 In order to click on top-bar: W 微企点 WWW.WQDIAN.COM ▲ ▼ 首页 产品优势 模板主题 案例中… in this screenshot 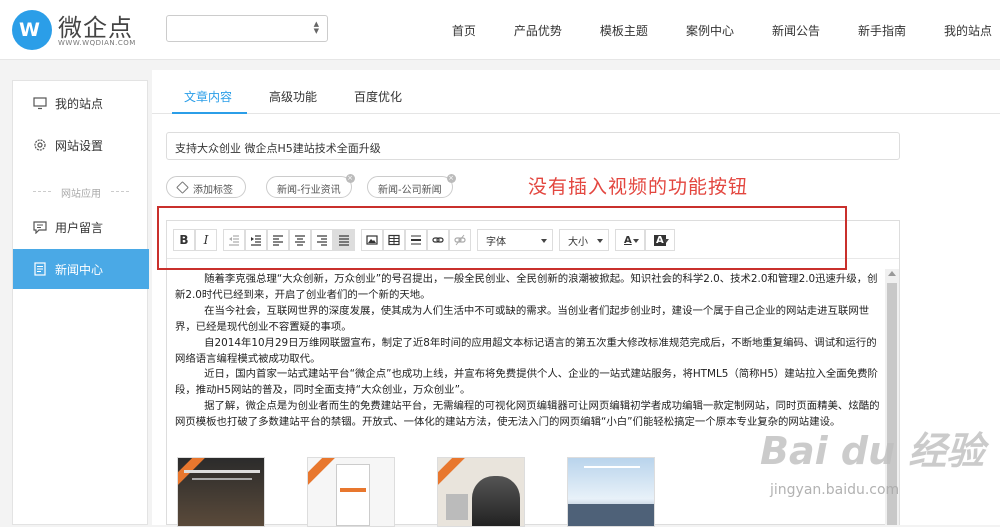, I will do `click(500, 30)`.